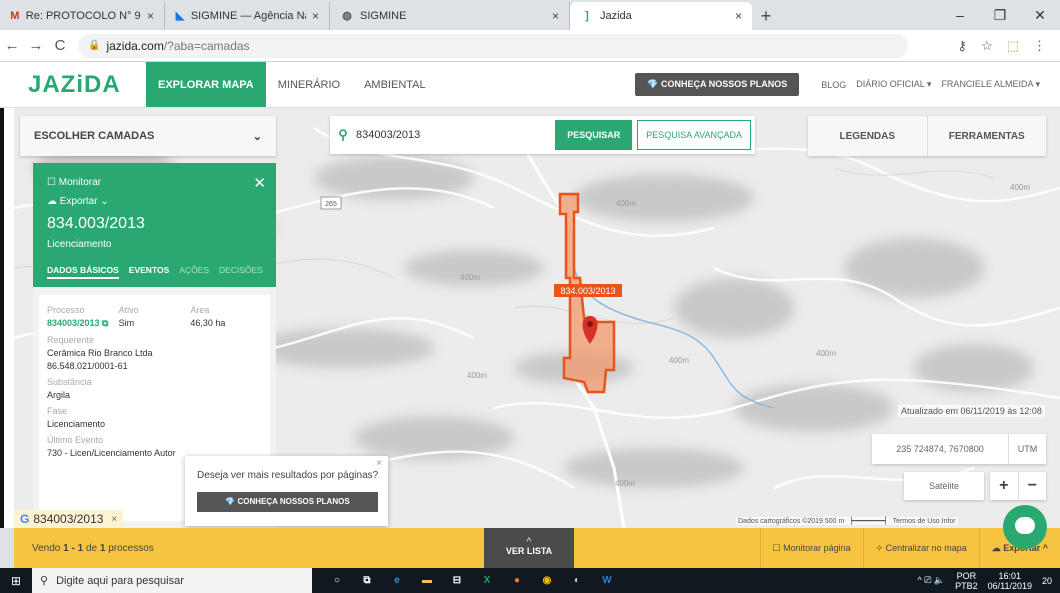 The width and height of the screenshot is (1060, 593). I want to click on requerente-value: Cerâmica Rio Branco Ltda, so click(100, 353).